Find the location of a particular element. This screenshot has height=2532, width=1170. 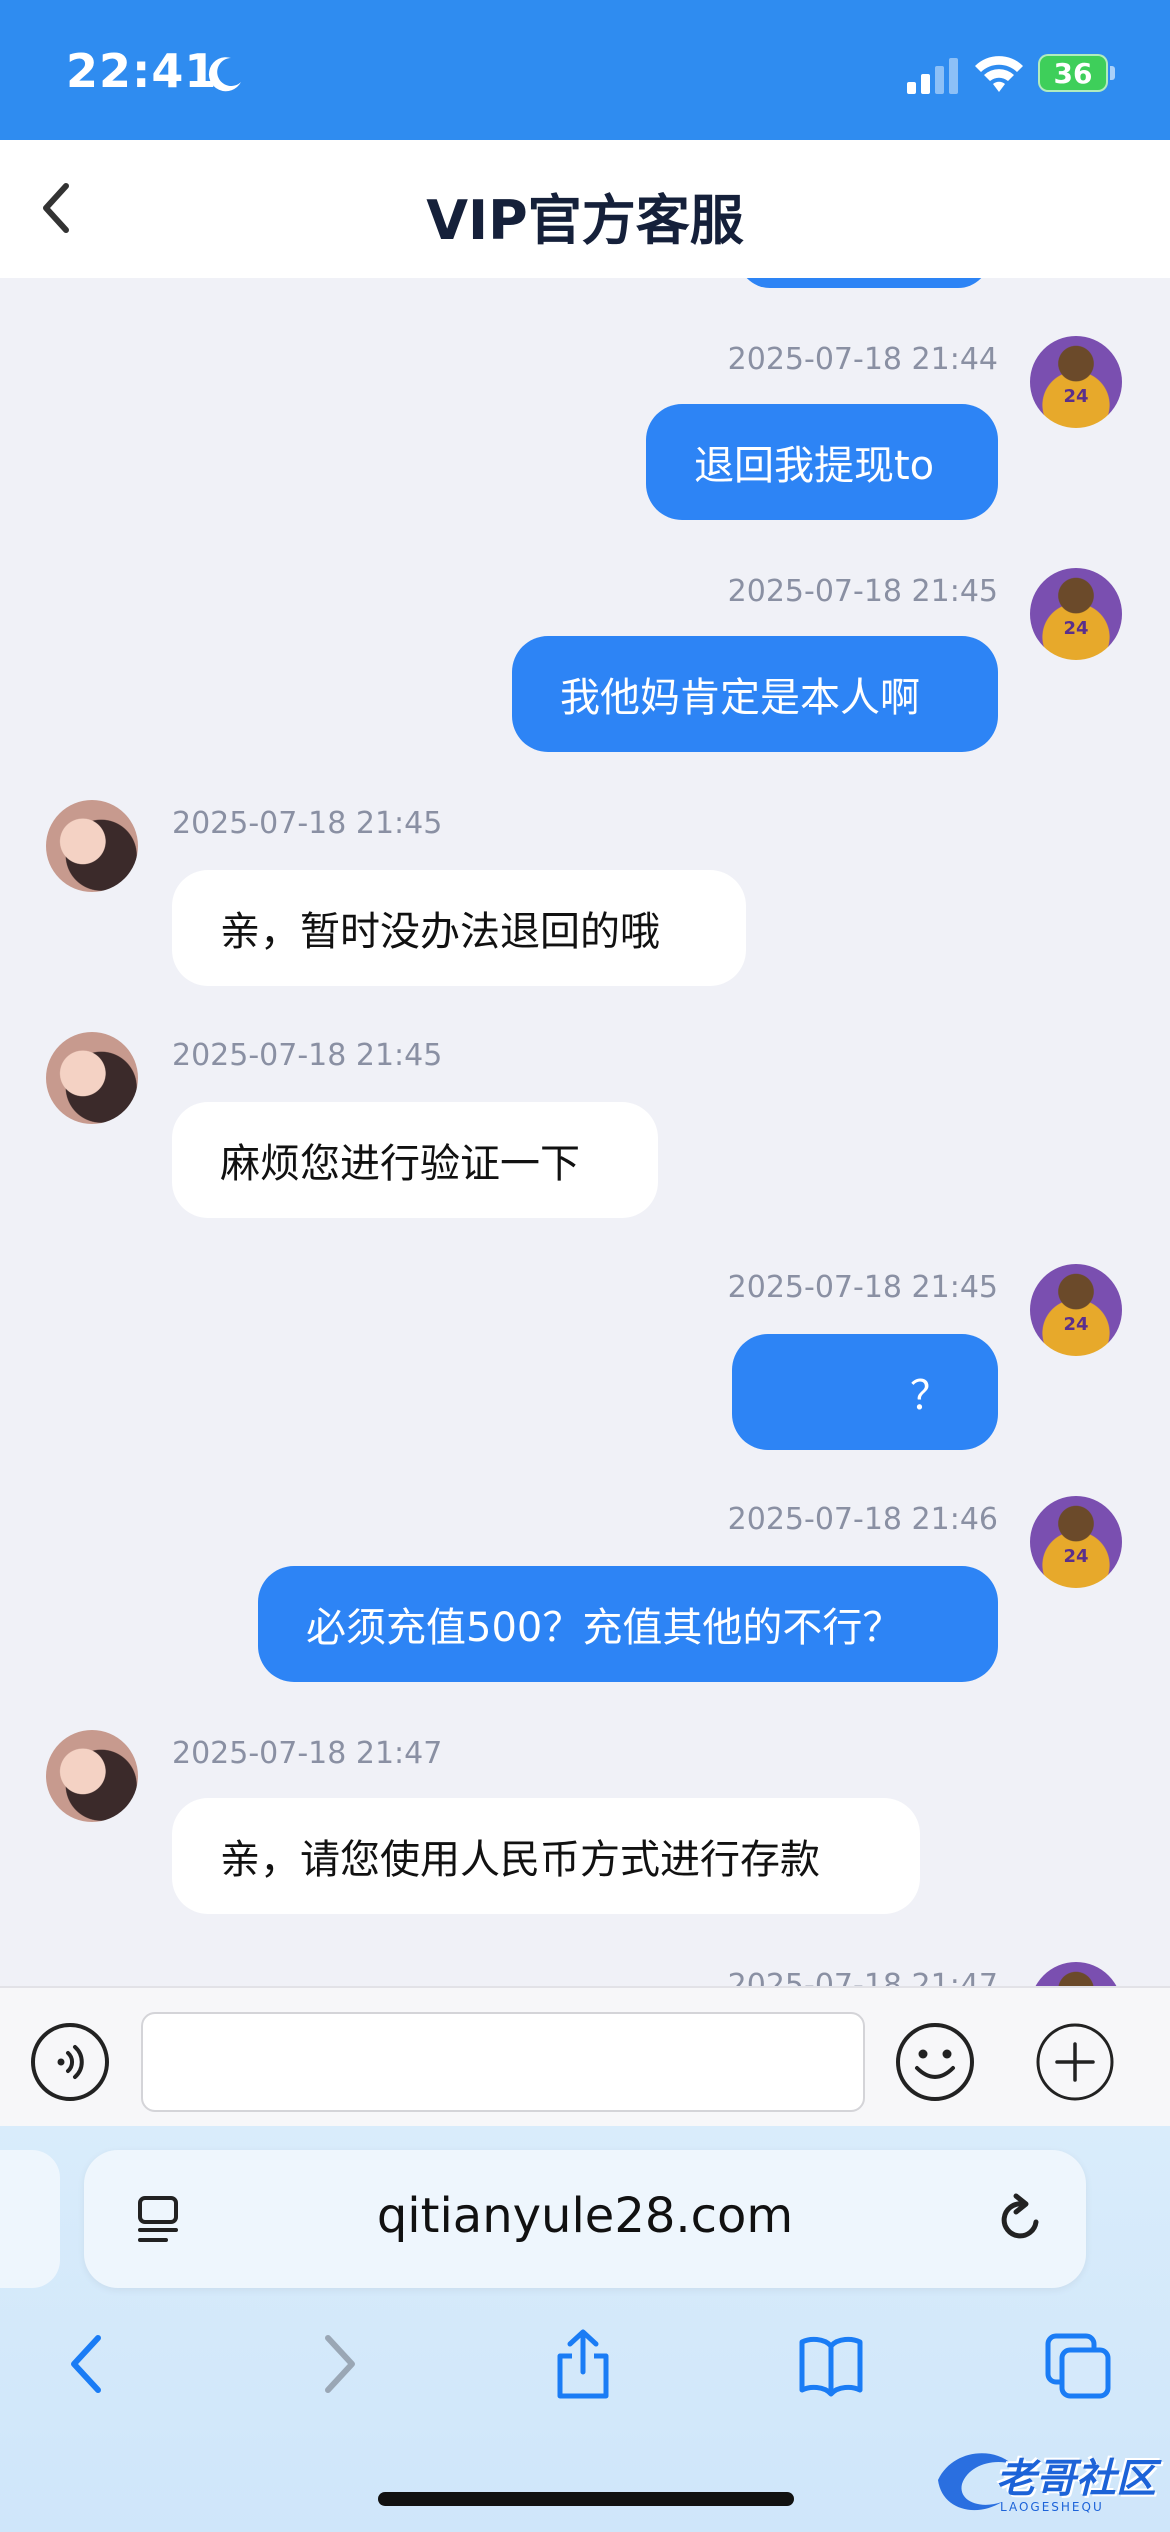

watermark-text: 老哥社区 is located at coordinates (1076, 2479).